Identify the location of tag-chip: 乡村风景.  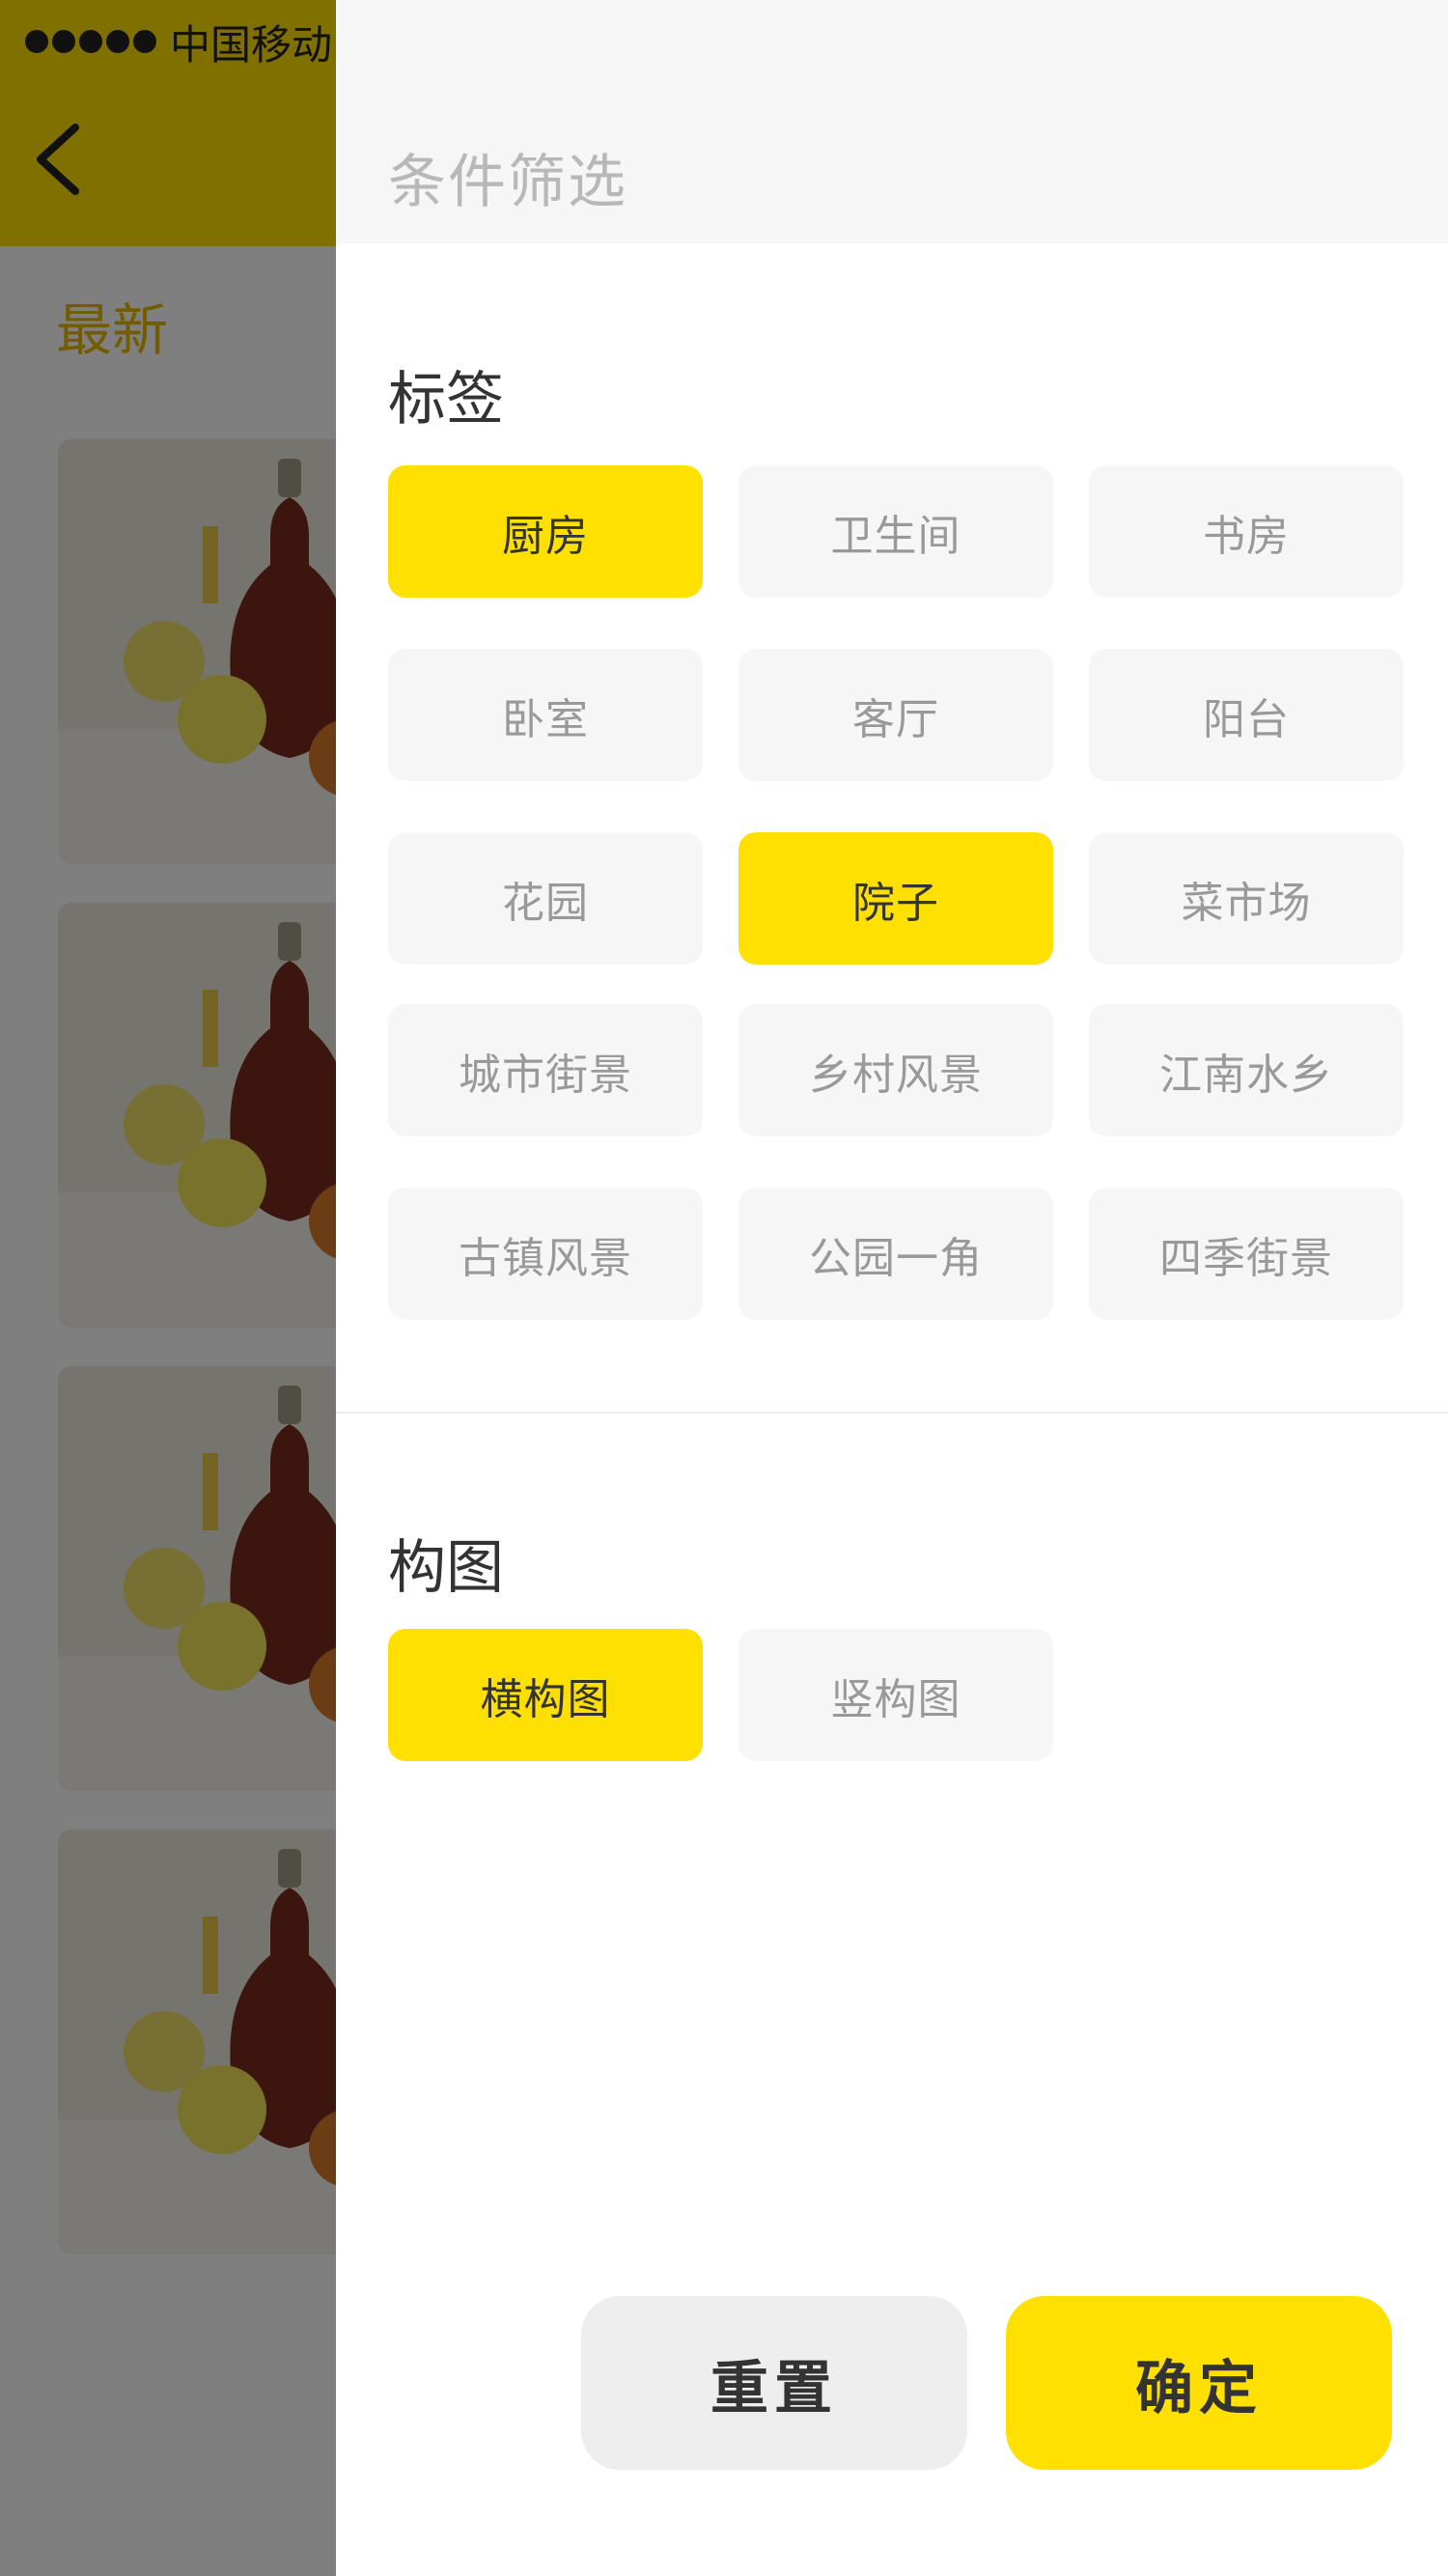
(896, 1070).